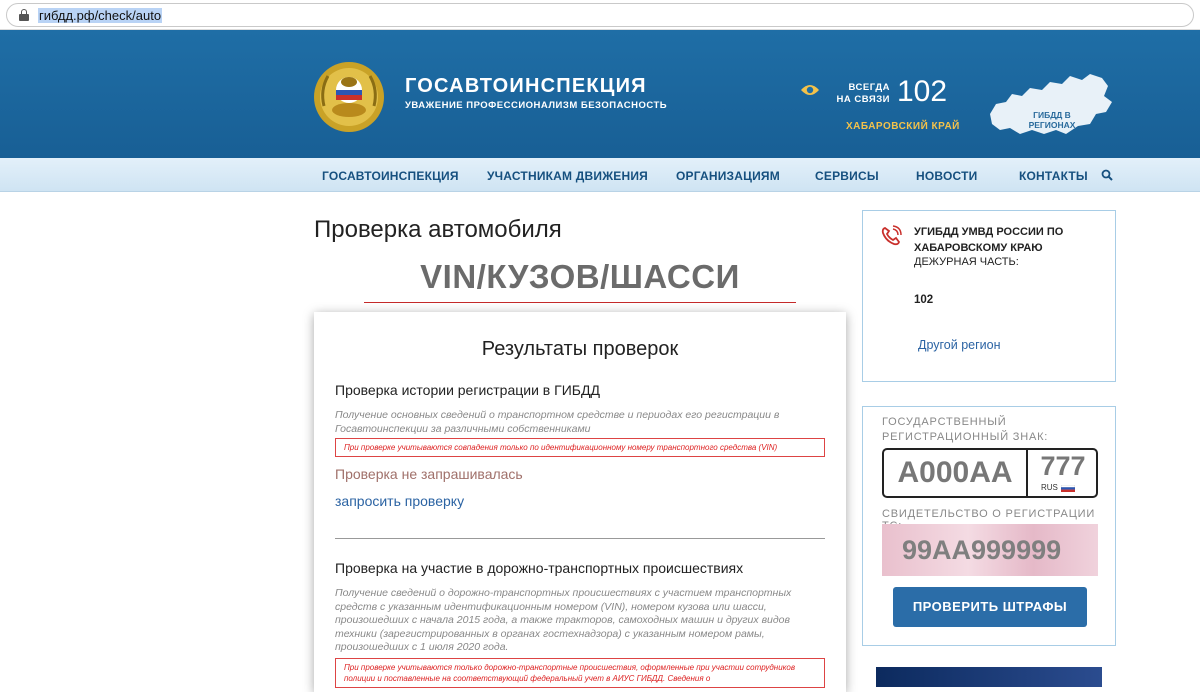  I want to click on region-name: ХАБАРОВСКИЙ КРАЙ, so click(903, 126).